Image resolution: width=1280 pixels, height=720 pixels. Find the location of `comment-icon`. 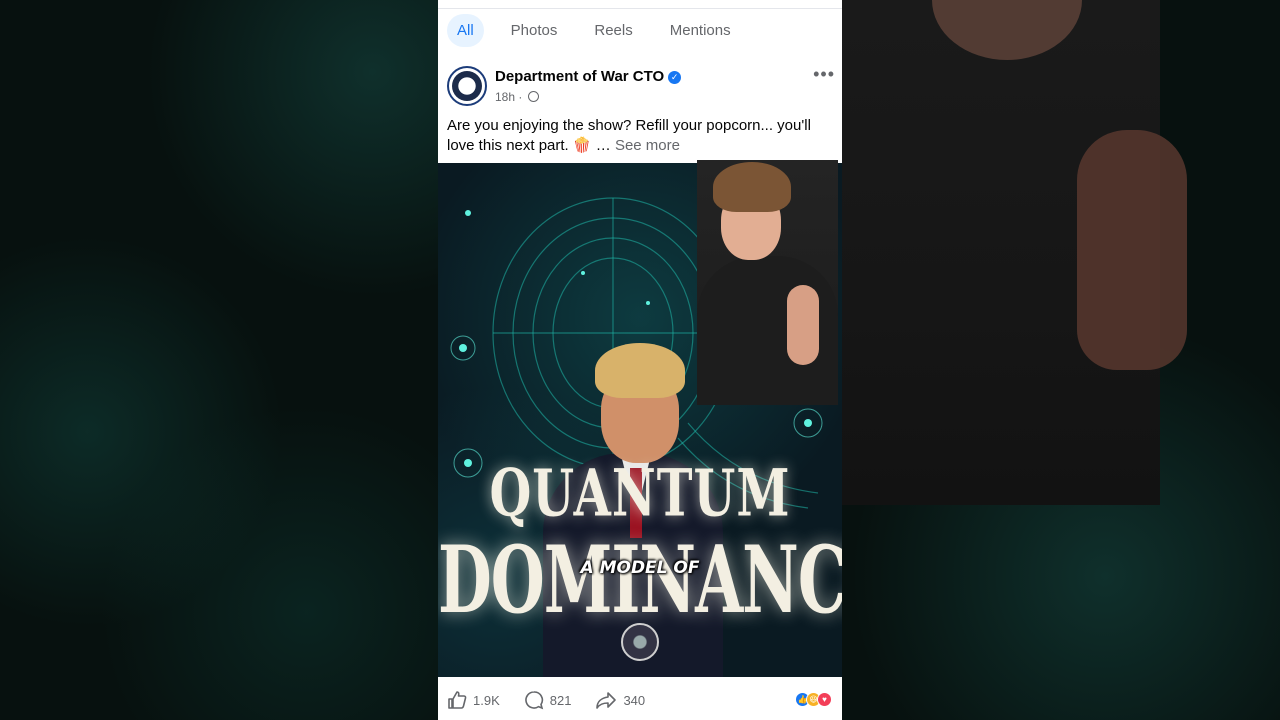

comment-icon is located at coordinates (533, 700).